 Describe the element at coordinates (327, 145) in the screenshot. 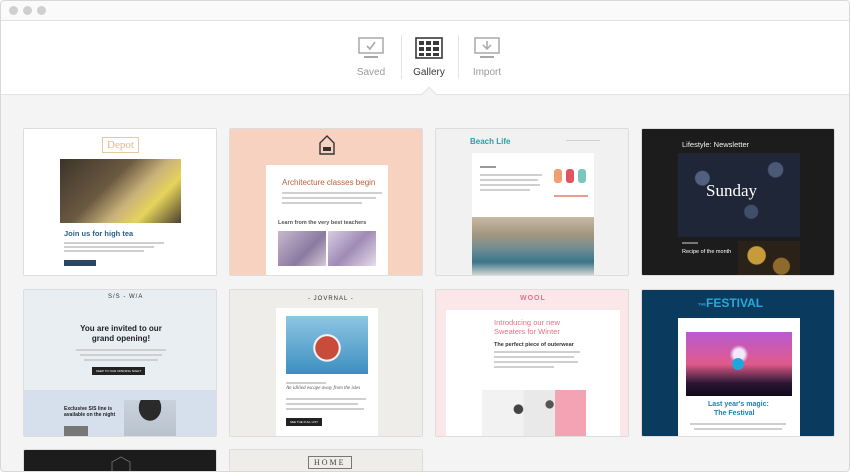

I see `arch-logo-icon` at that location.